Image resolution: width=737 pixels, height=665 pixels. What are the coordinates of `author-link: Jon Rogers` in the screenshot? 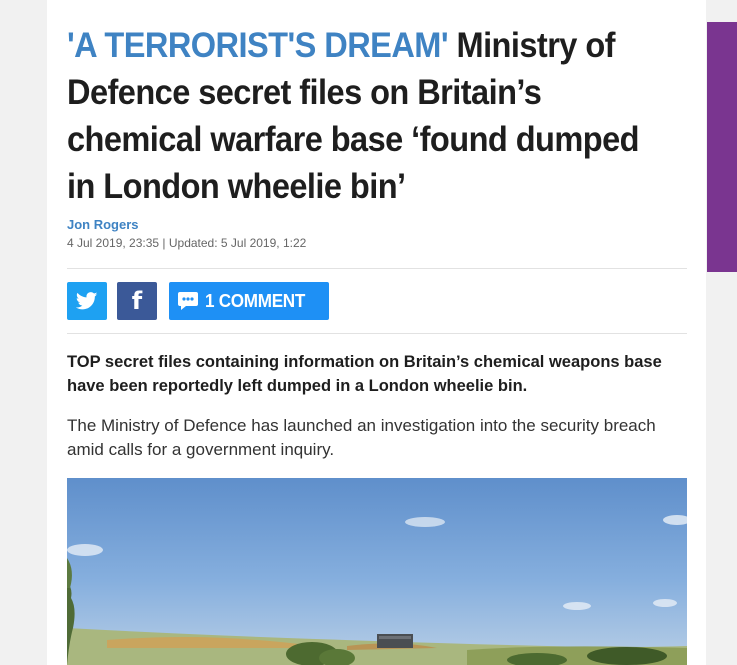 It's located at (103, 224).